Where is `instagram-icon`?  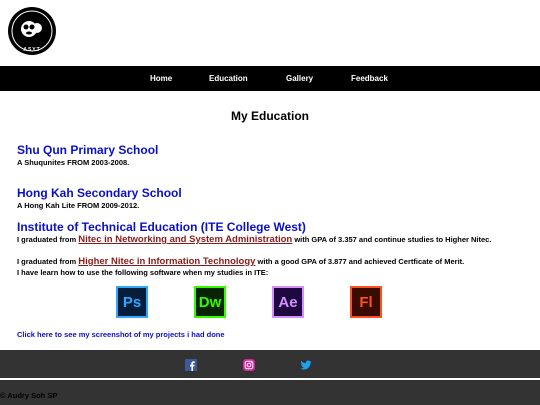
instagram-icon is located at coordinates (249, 365).